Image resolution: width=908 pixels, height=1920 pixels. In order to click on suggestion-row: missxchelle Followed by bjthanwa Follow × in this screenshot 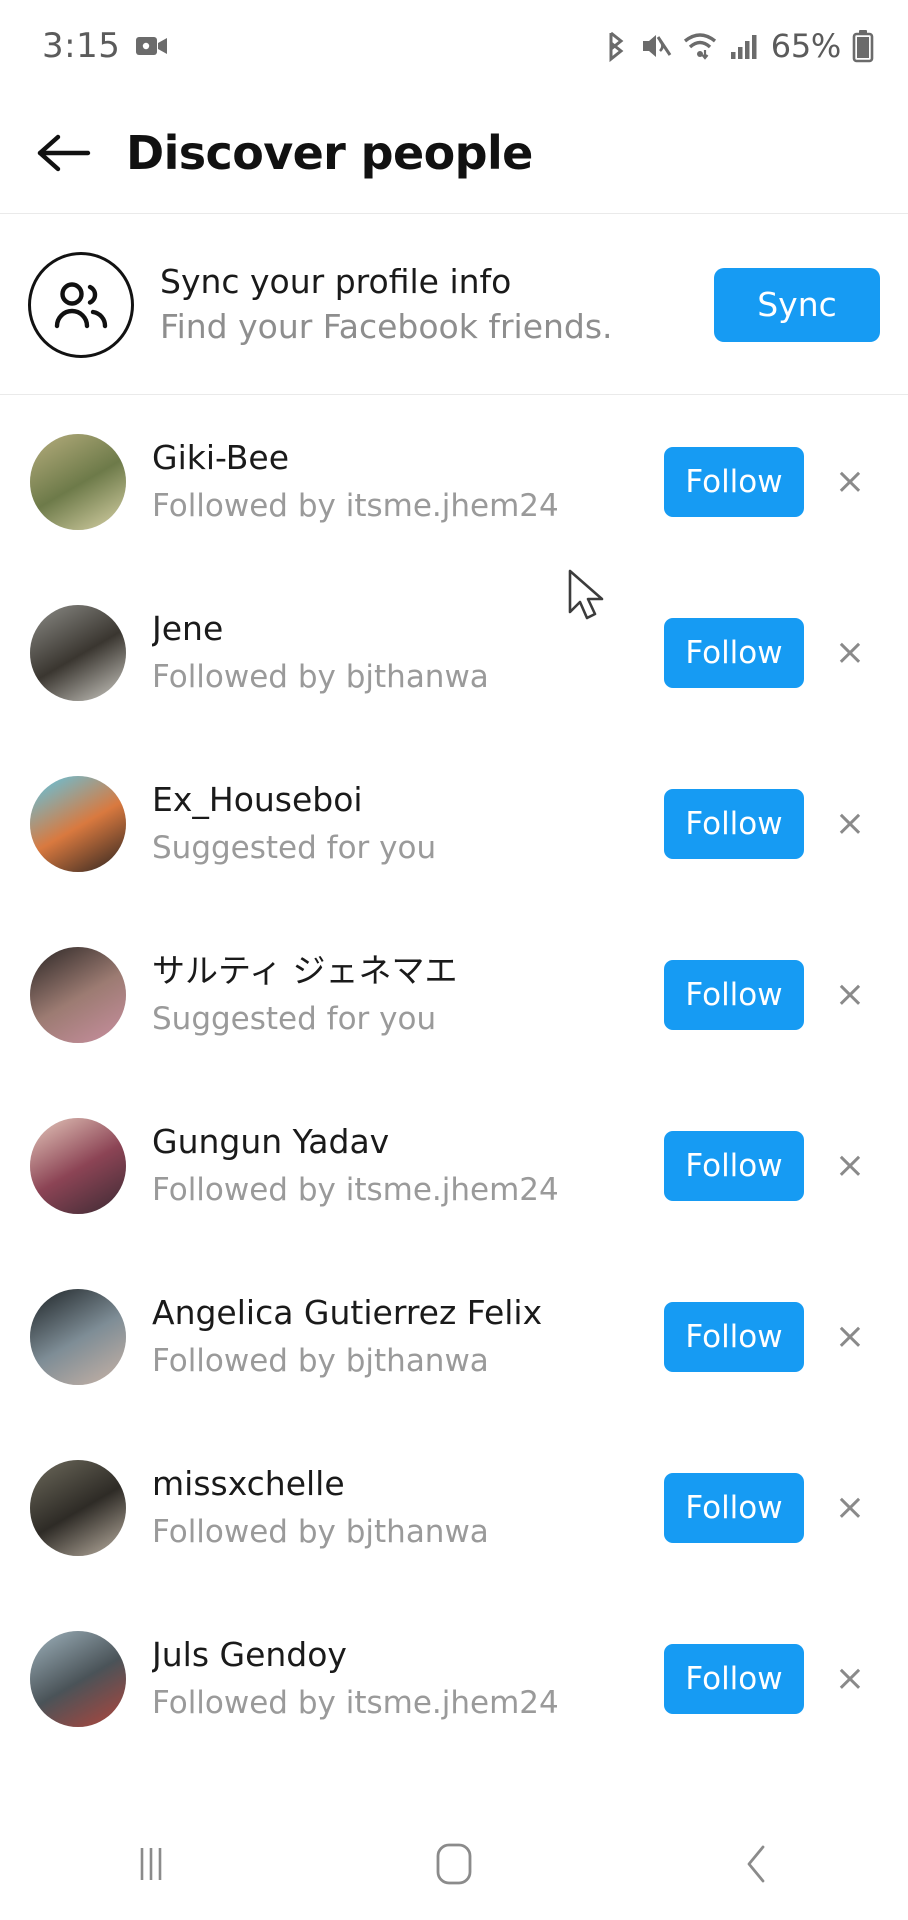, I will do `click(454, 1507)`.